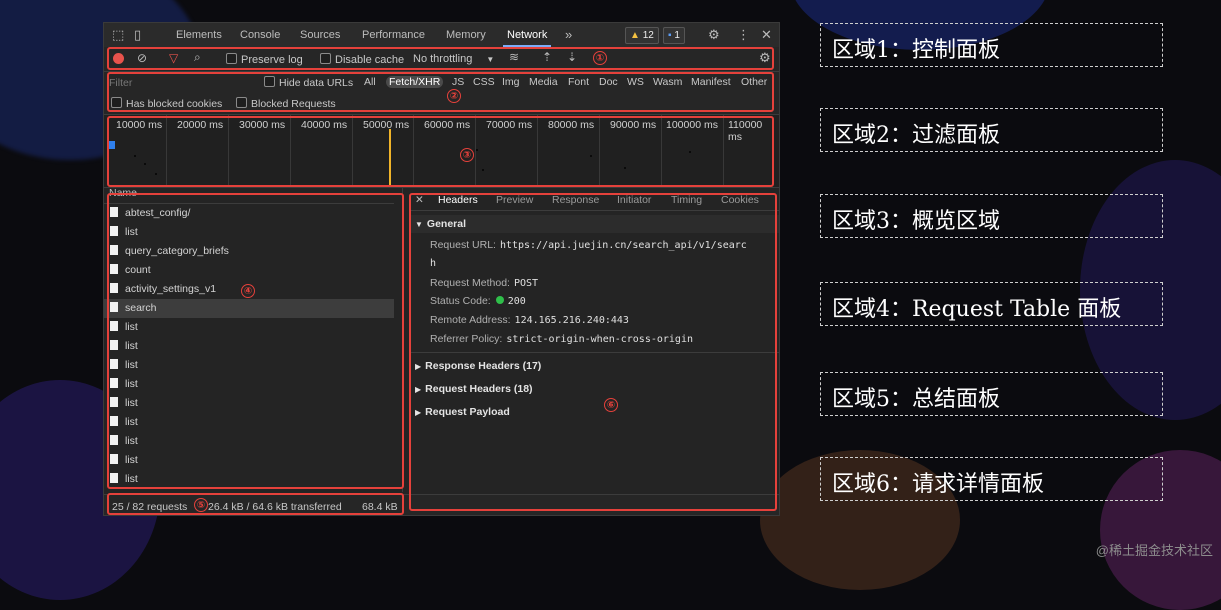 The width and height of the screenshot is (1221, 610). I want to click on legend-region-4: 区域4：Request Table 面板, so click(991, 304).